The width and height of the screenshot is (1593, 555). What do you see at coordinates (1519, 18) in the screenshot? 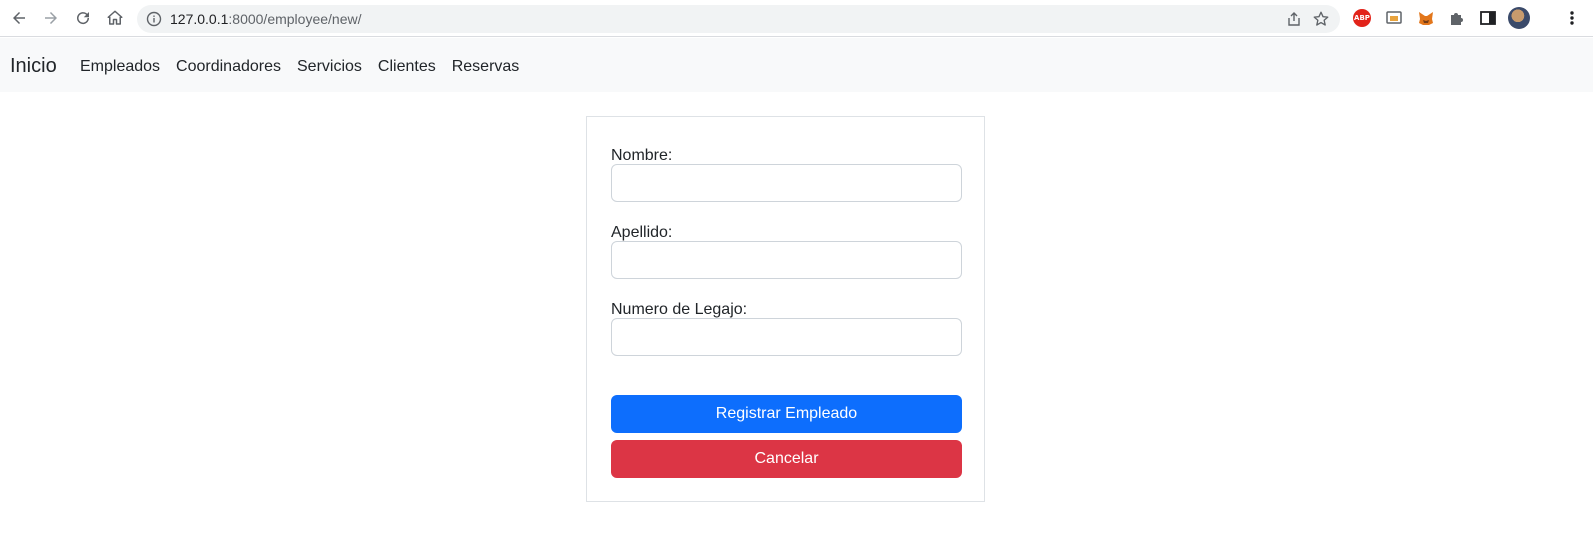
I see `profile-avatar` at bounding box center [1519, 18].